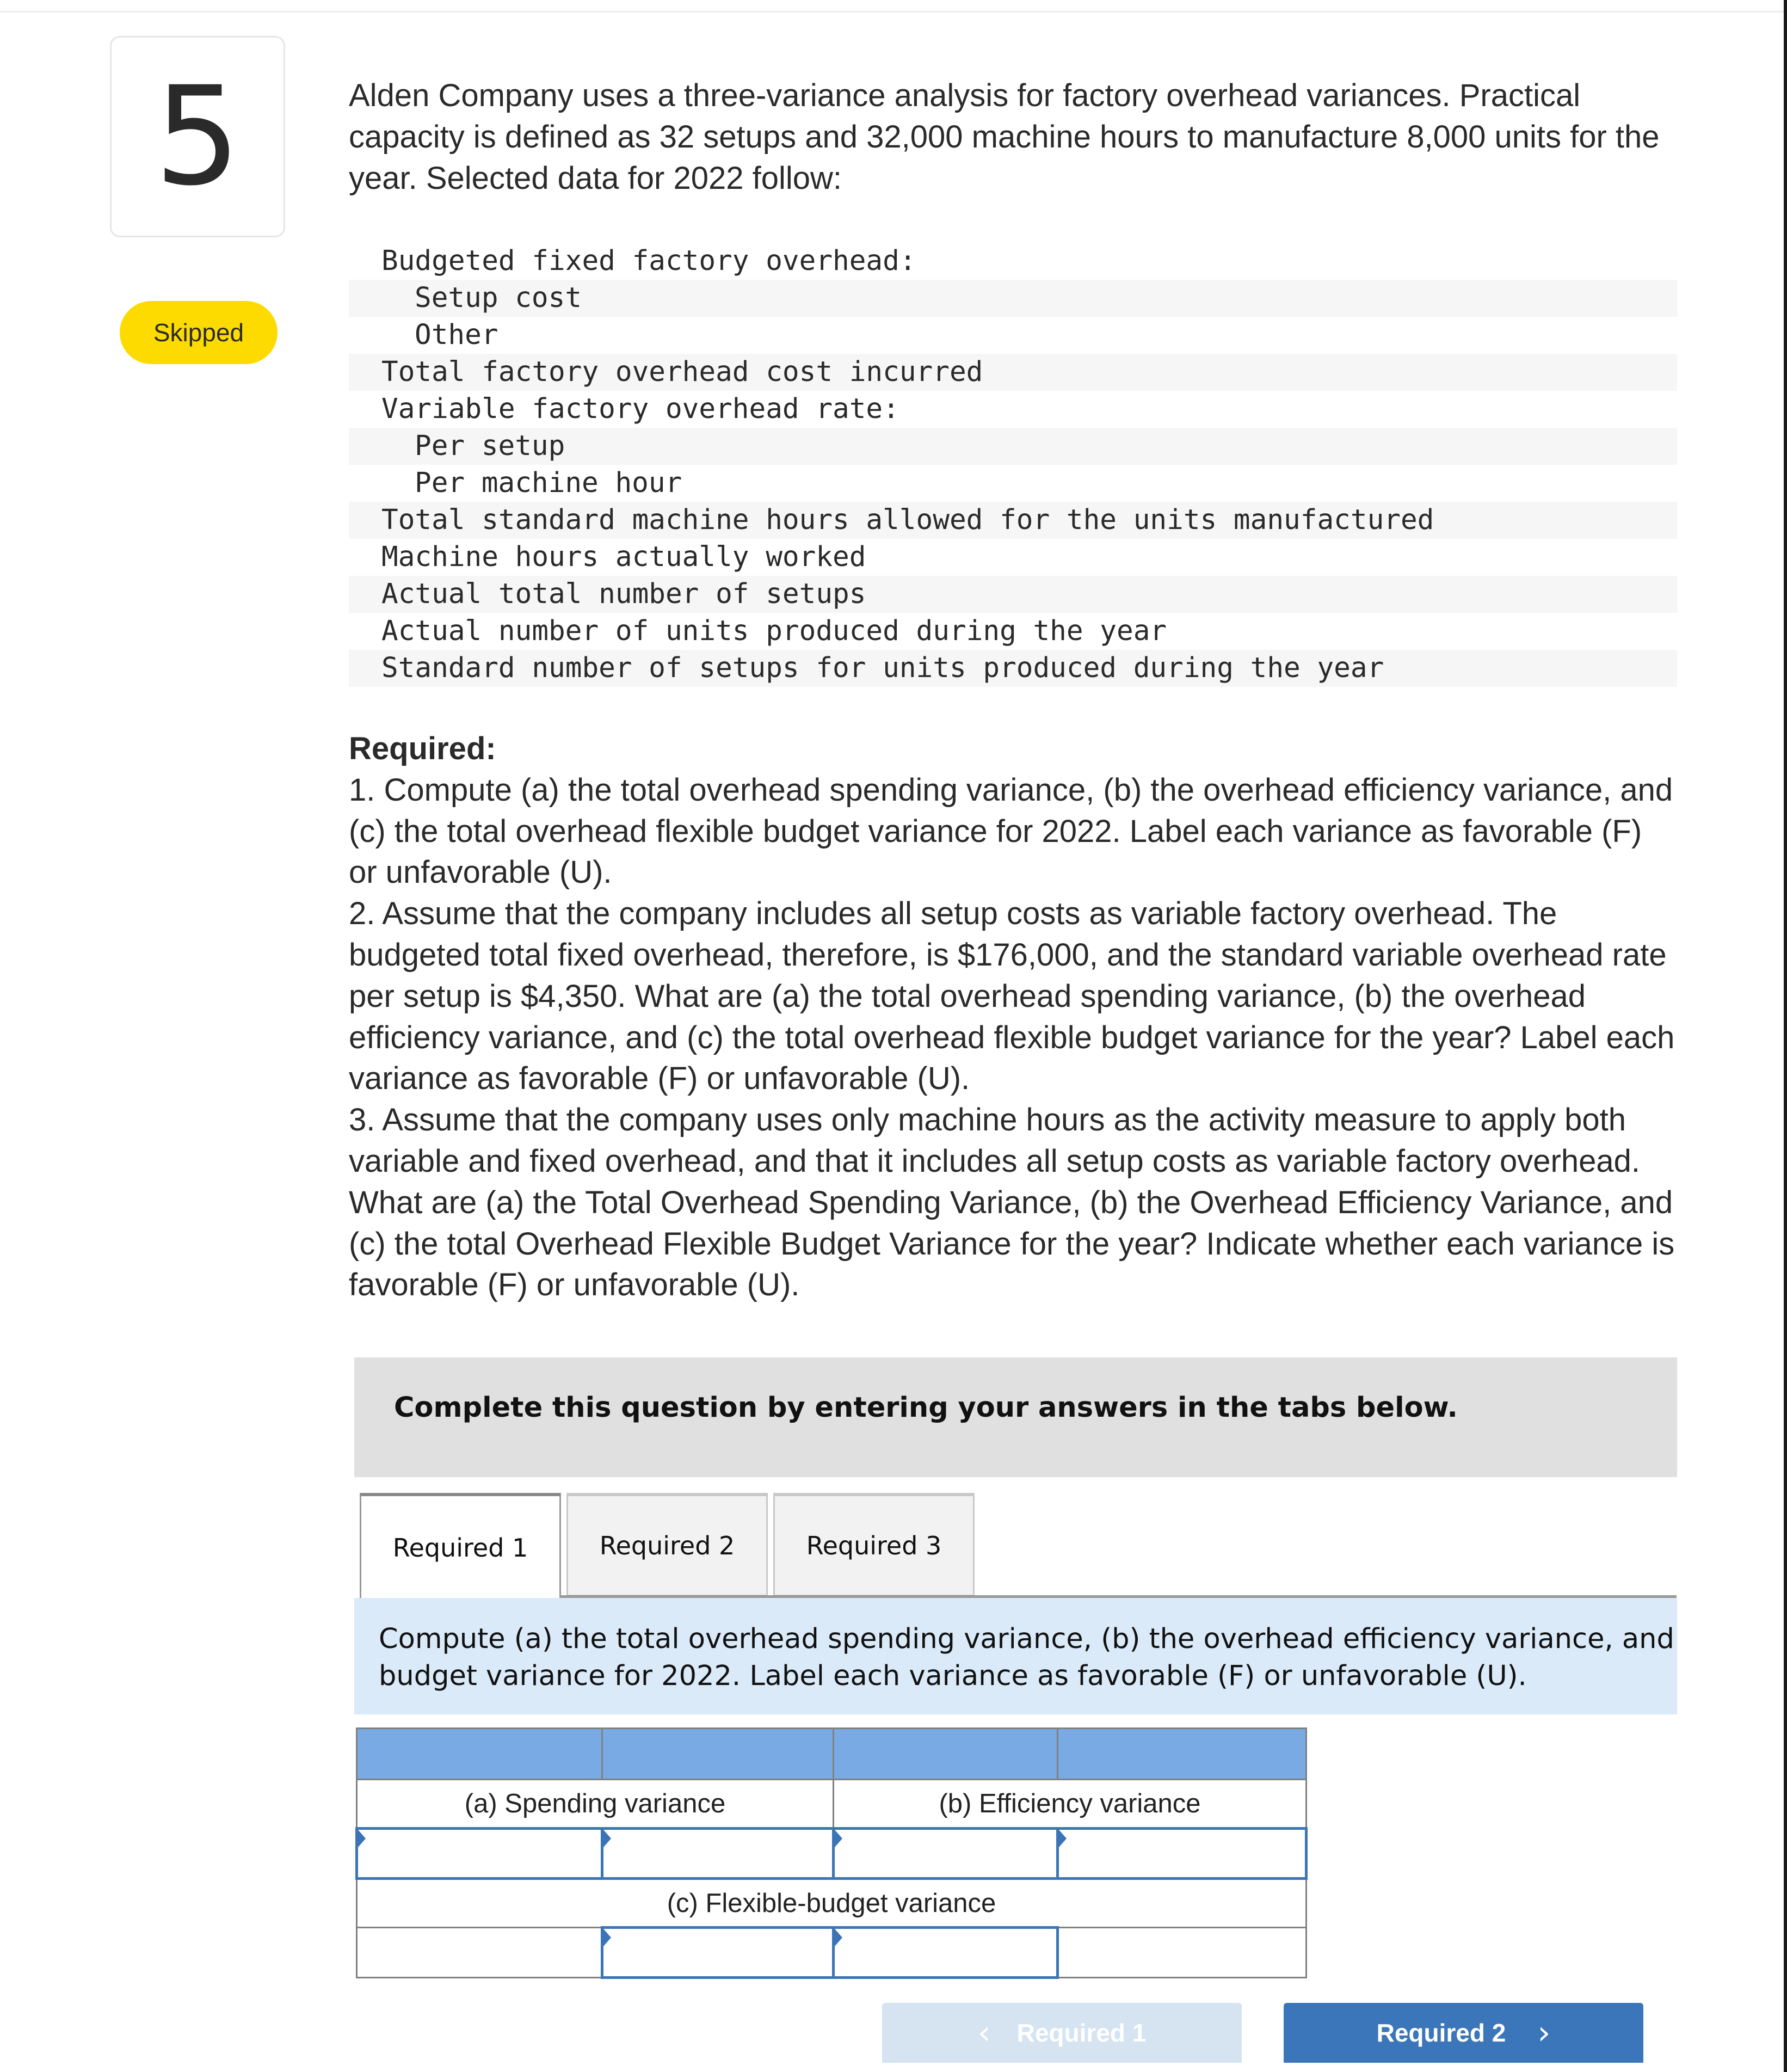 The height and width of the screenshot is (2072, 1787). Describe the element at coordinates (460, 1547) in the screenshot. I see `tab-required-1: Required 1` at that location.